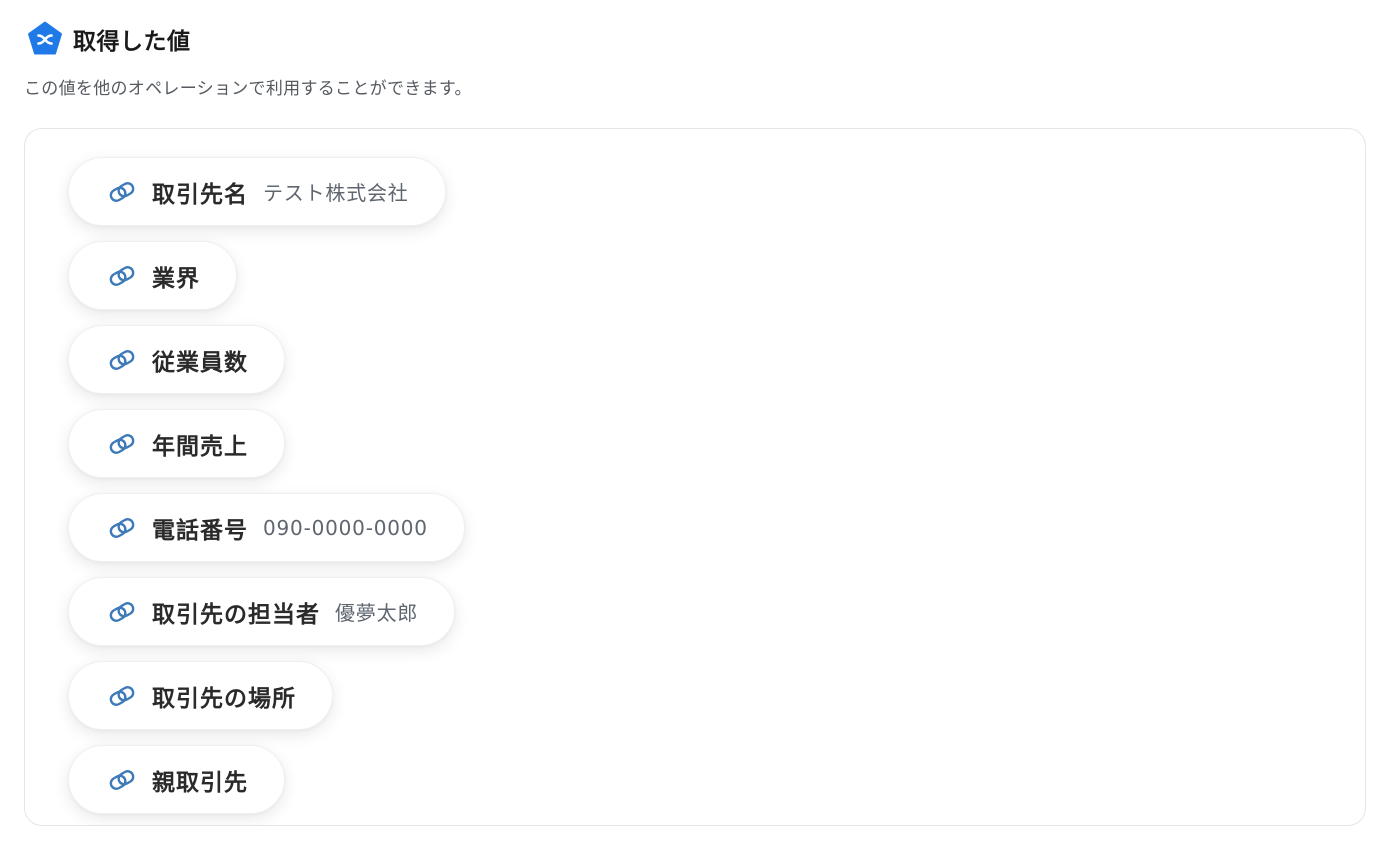 The width and height of the screenshot is (1390, 848). What do you see at coordinates (336, 193) in the screenshot?
I see `chip-value: テスト株式会社` at bounding box center [336, 193].